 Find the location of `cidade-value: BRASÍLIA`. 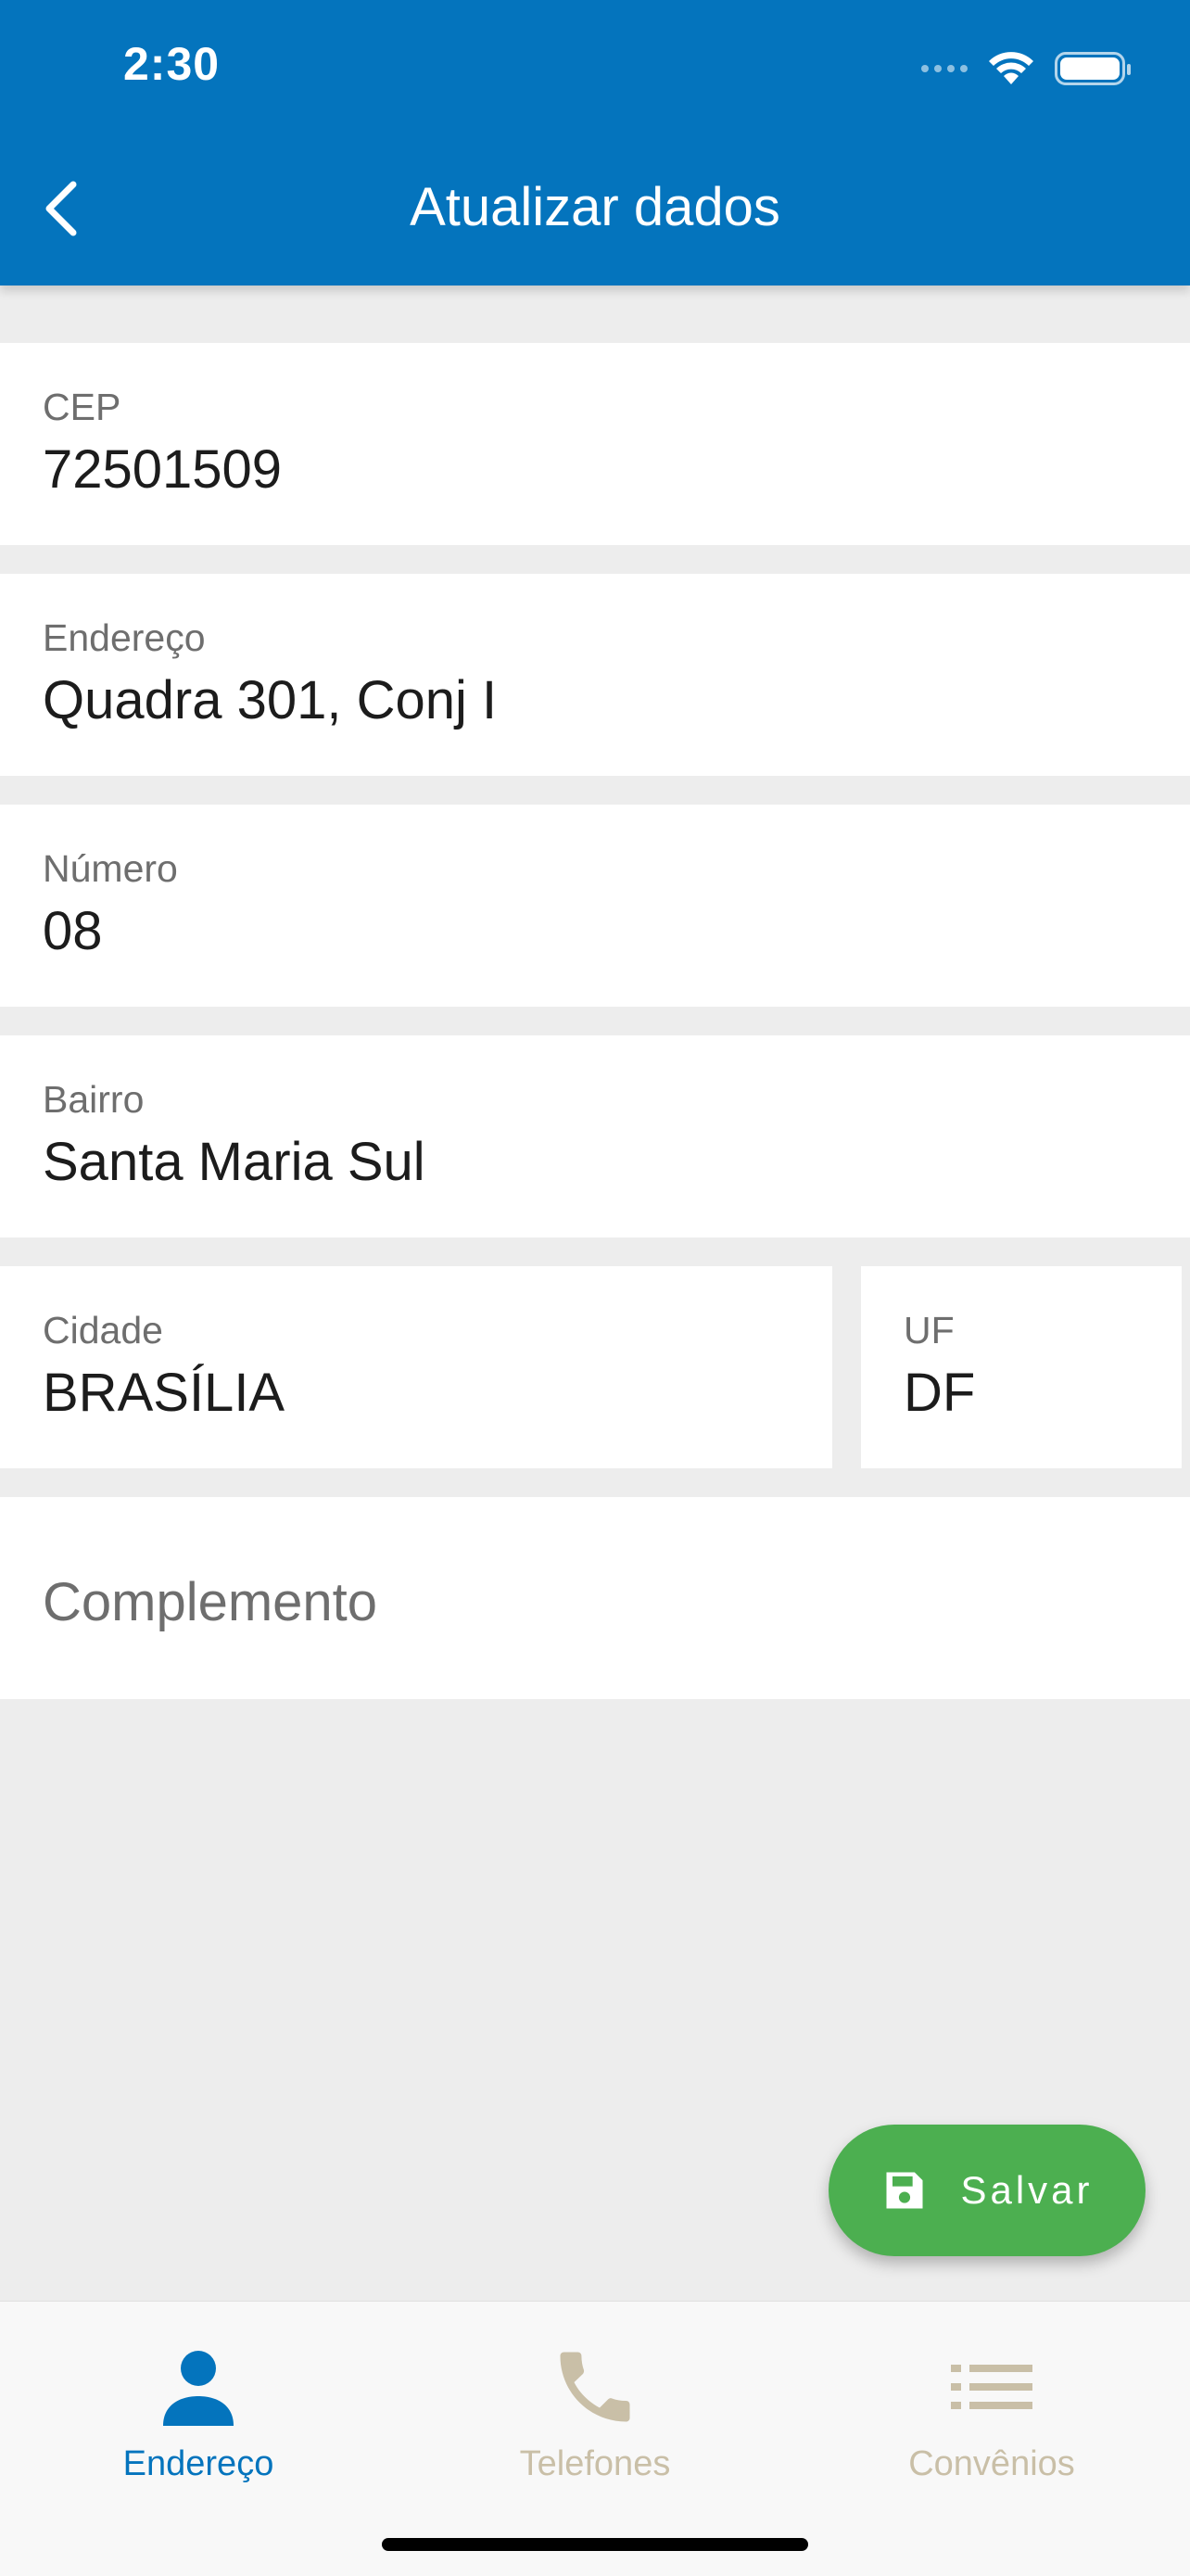

cidade-value: BRASÍLIA is located at coordinates (164, 1393).